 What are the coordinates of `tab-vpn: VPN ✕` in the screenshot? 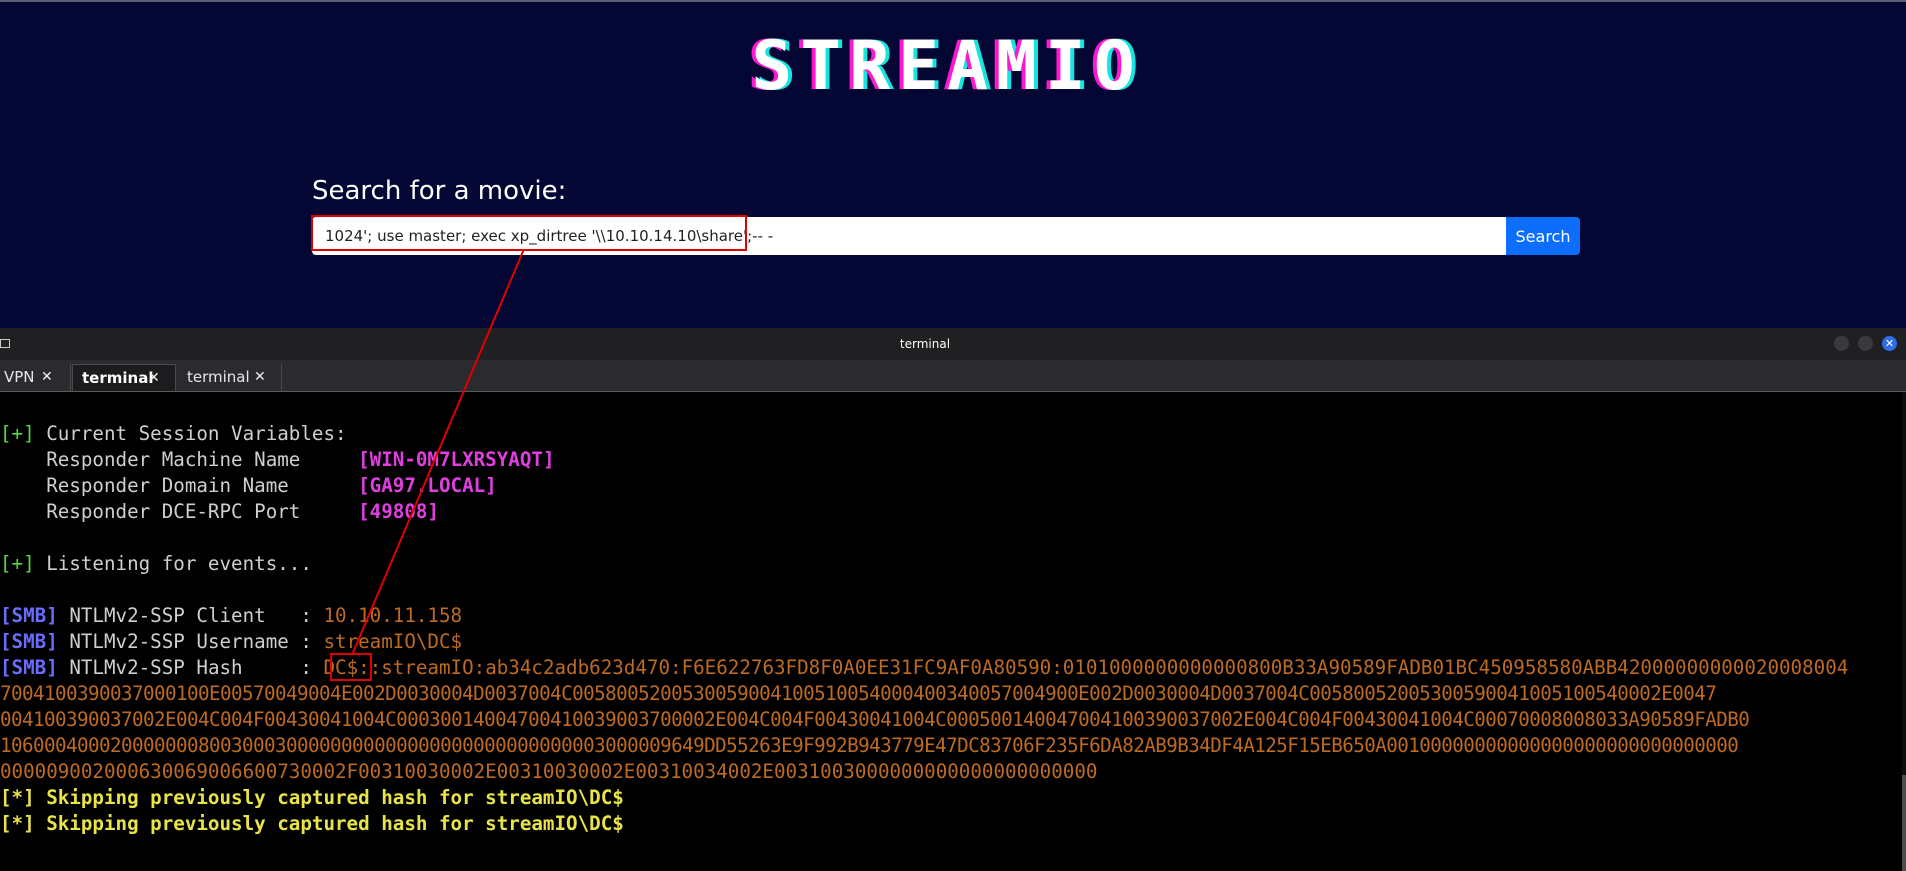 It's located at (35, 377).